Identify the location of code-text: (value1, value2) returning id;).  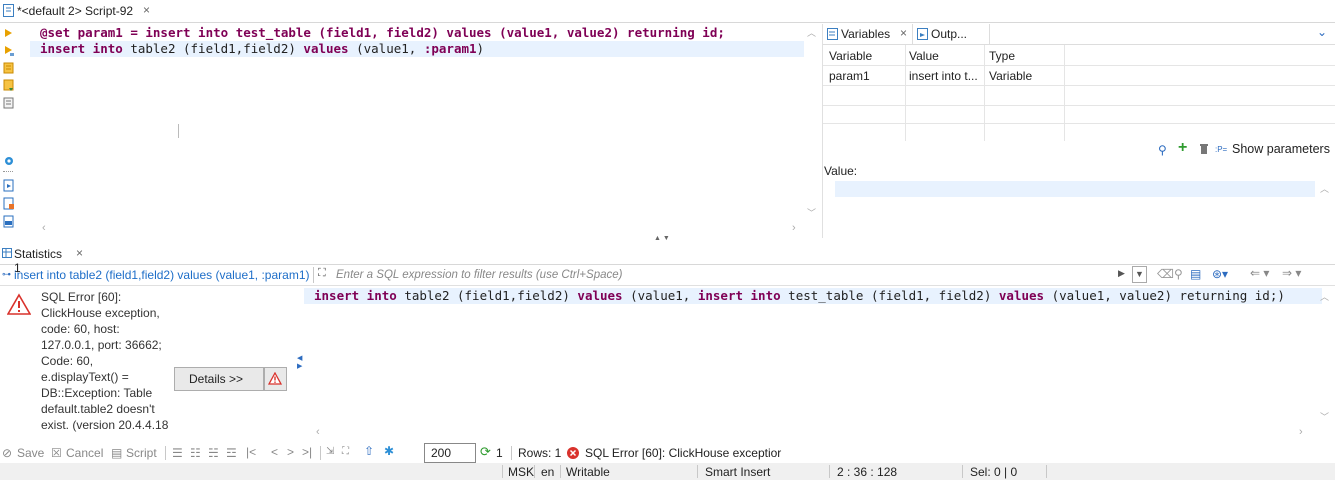
(1164, 295).